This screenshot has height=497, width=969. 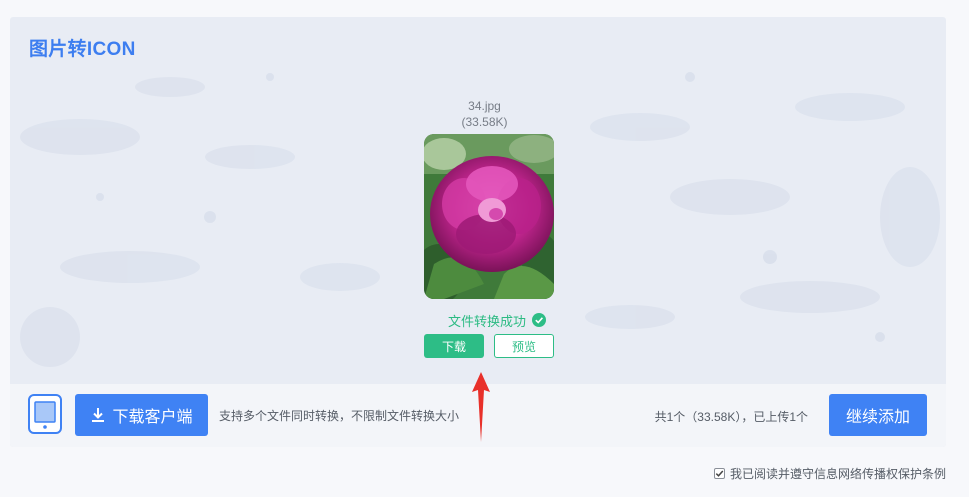 I want to click on image-thumbnail, so click(x=489, y=216).